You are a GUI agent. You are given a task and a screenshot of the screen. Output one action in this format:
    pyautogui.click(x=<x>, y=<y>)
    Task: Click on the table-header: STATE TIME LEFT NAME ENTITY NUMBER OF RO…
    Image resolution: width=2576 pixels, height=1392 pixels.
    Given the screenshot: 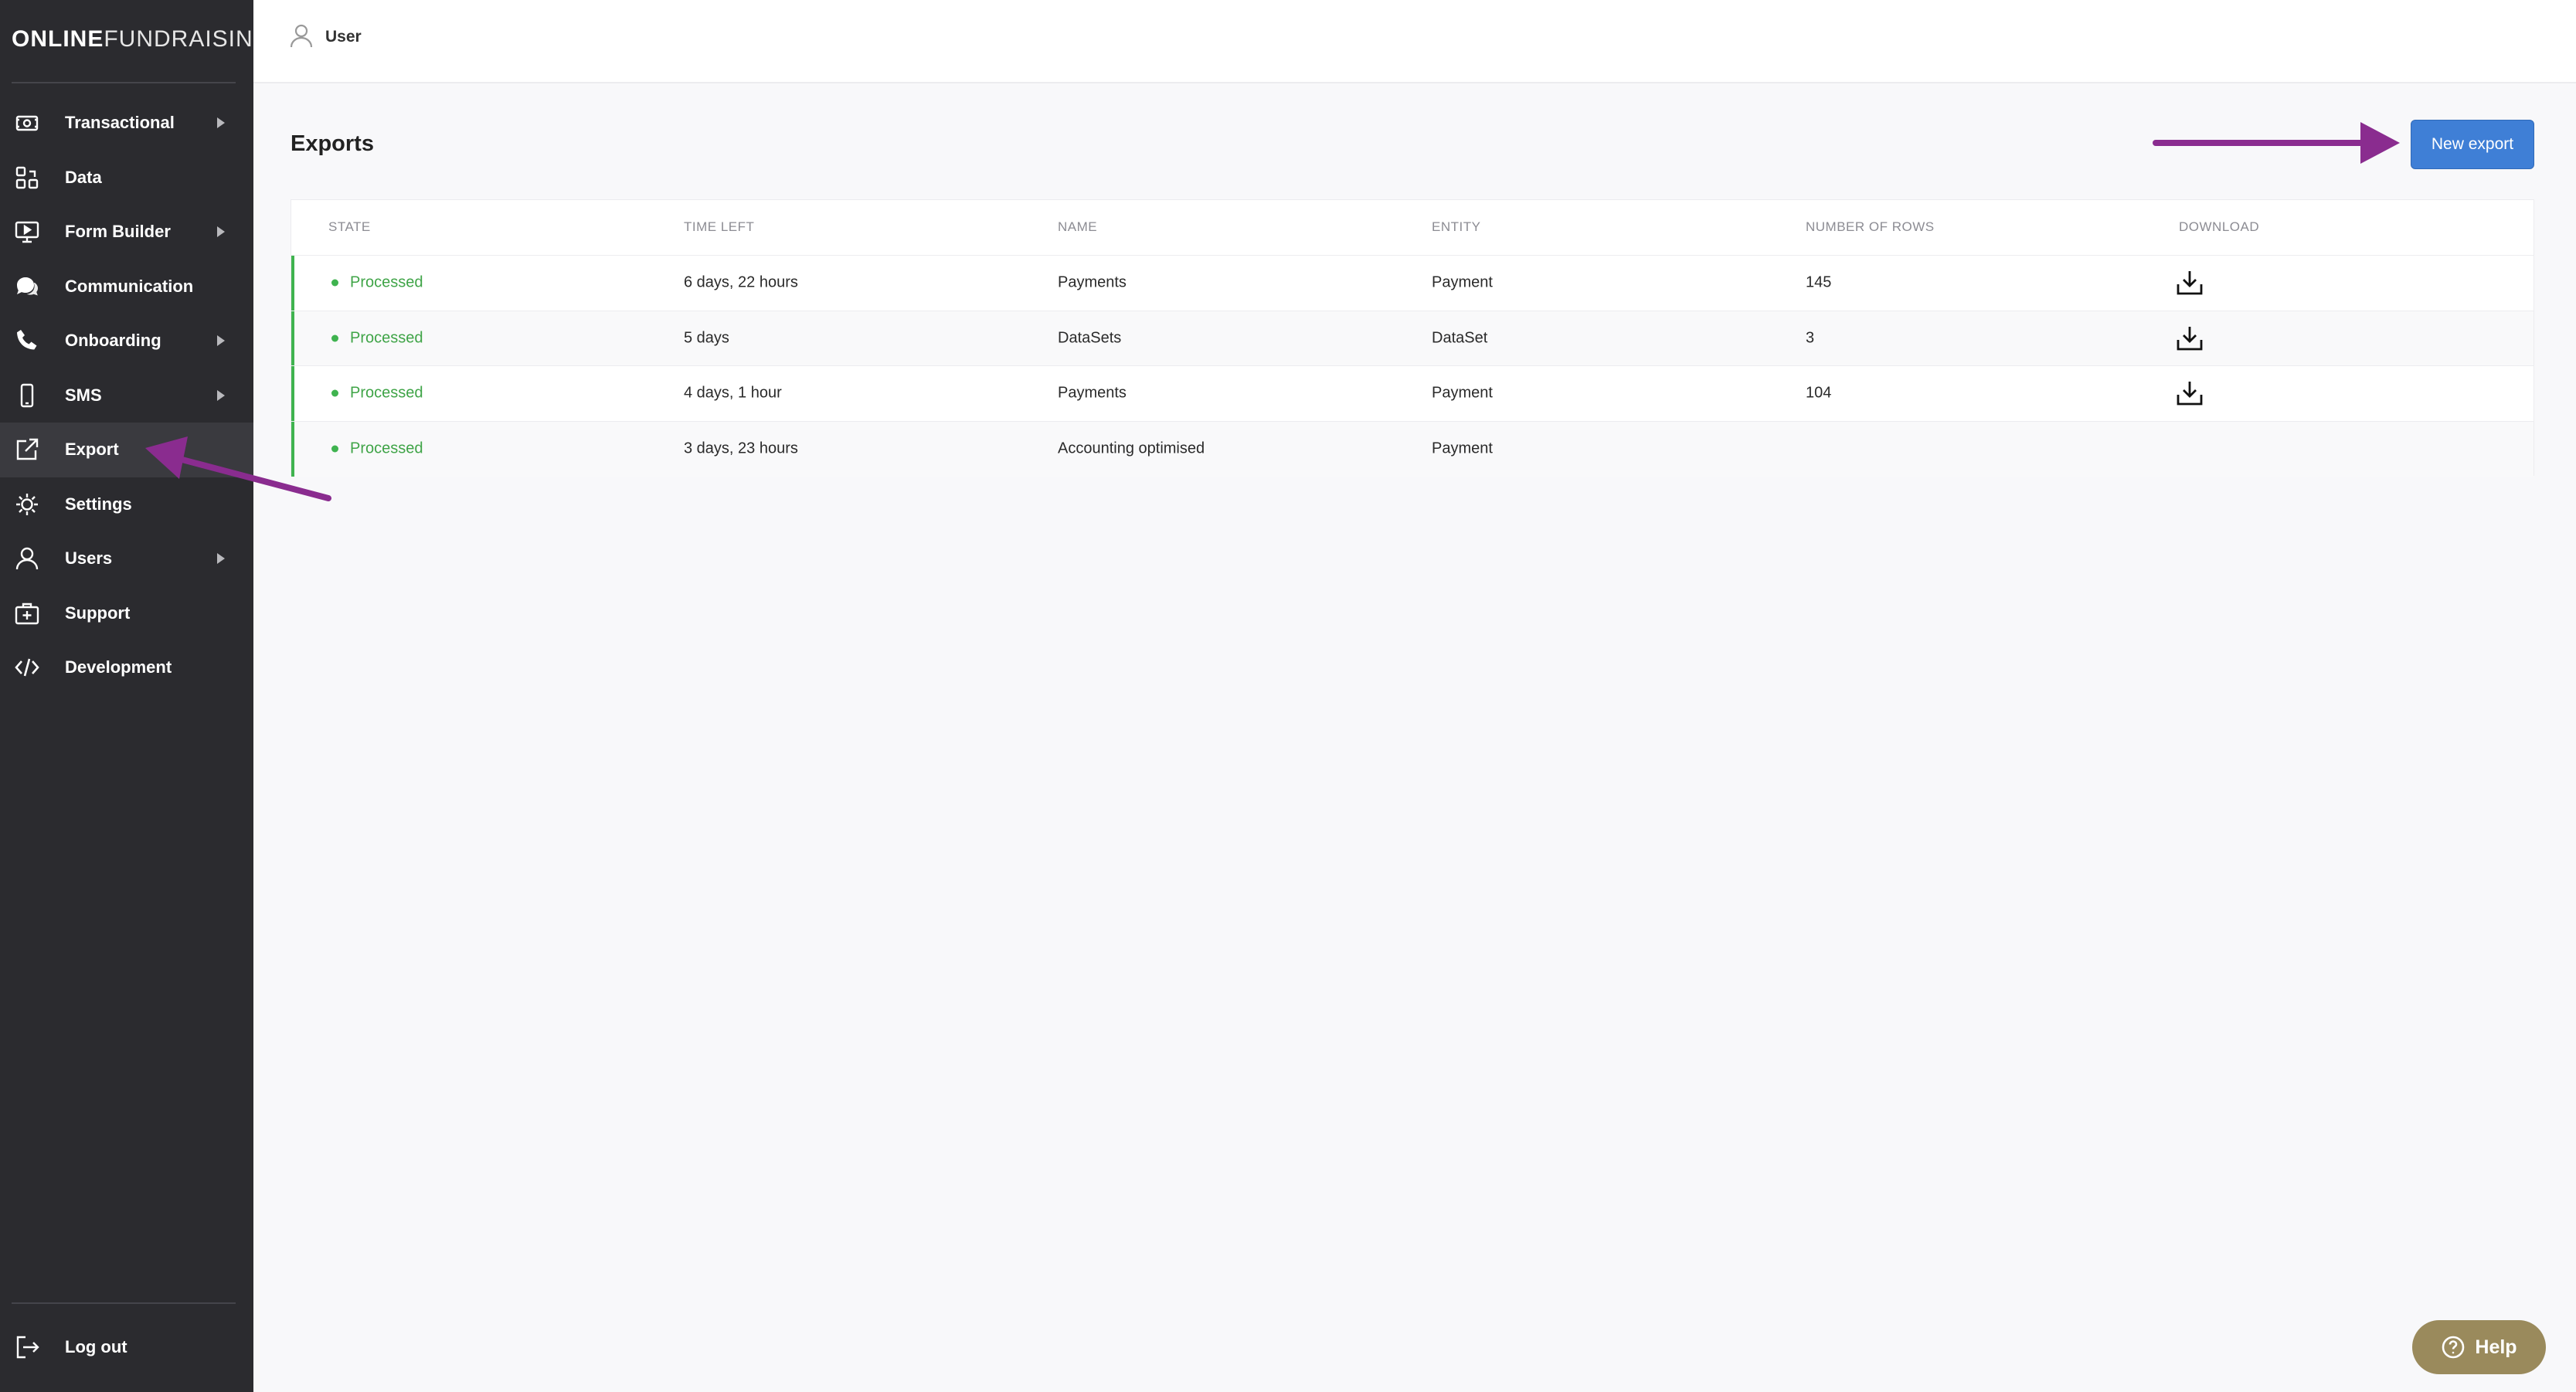 What is the action you would take?
    pyautogui.click(x=1412, y=228)
    